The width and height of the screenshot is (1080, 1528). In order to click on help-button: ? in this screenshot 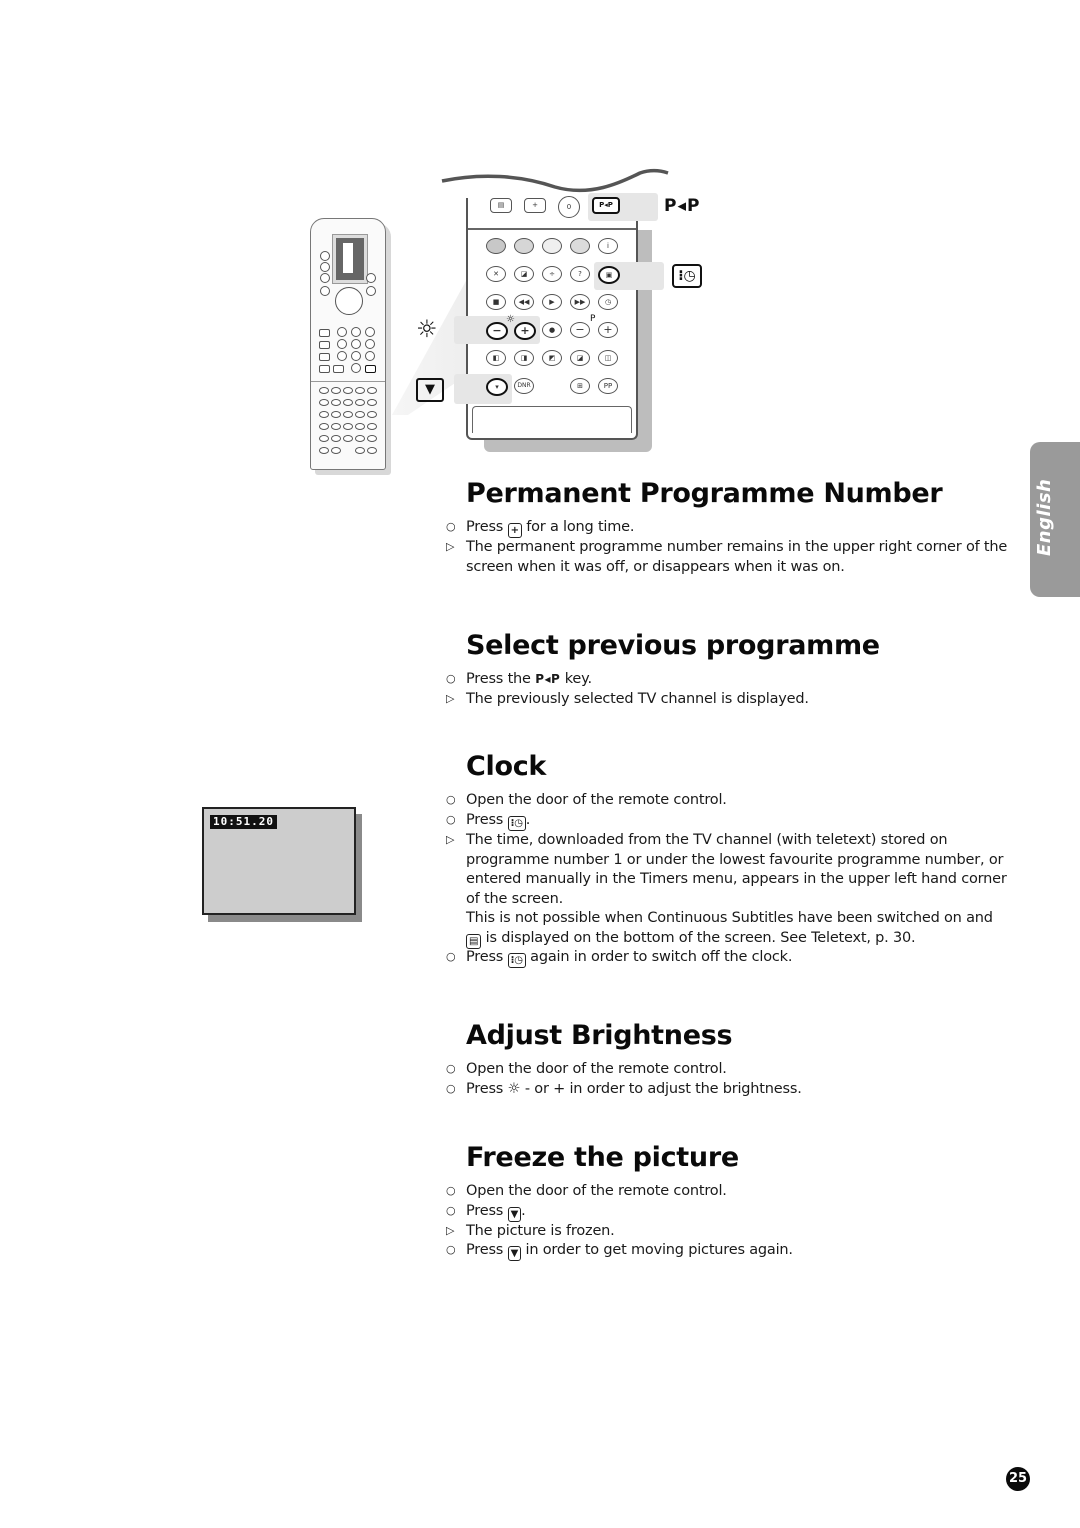, I will do `click(580, 274)`.